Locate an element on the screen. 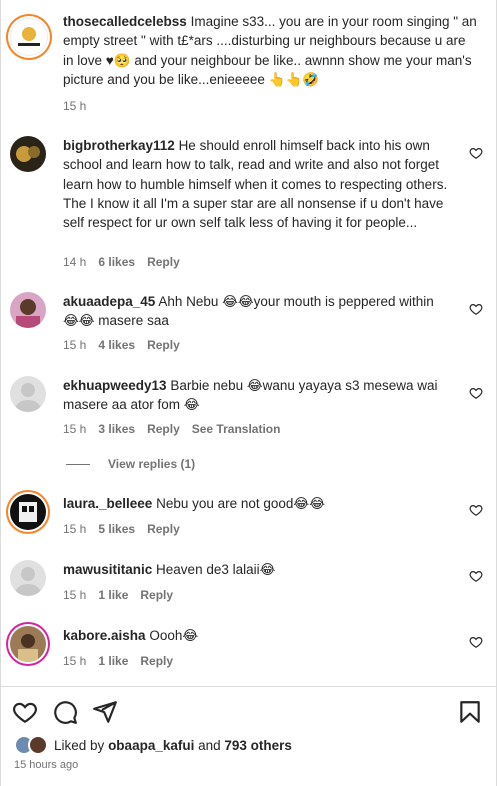 The height and width of the screenshot is (786, 497). liked-by-avatars is located at coordinates (34, 745).